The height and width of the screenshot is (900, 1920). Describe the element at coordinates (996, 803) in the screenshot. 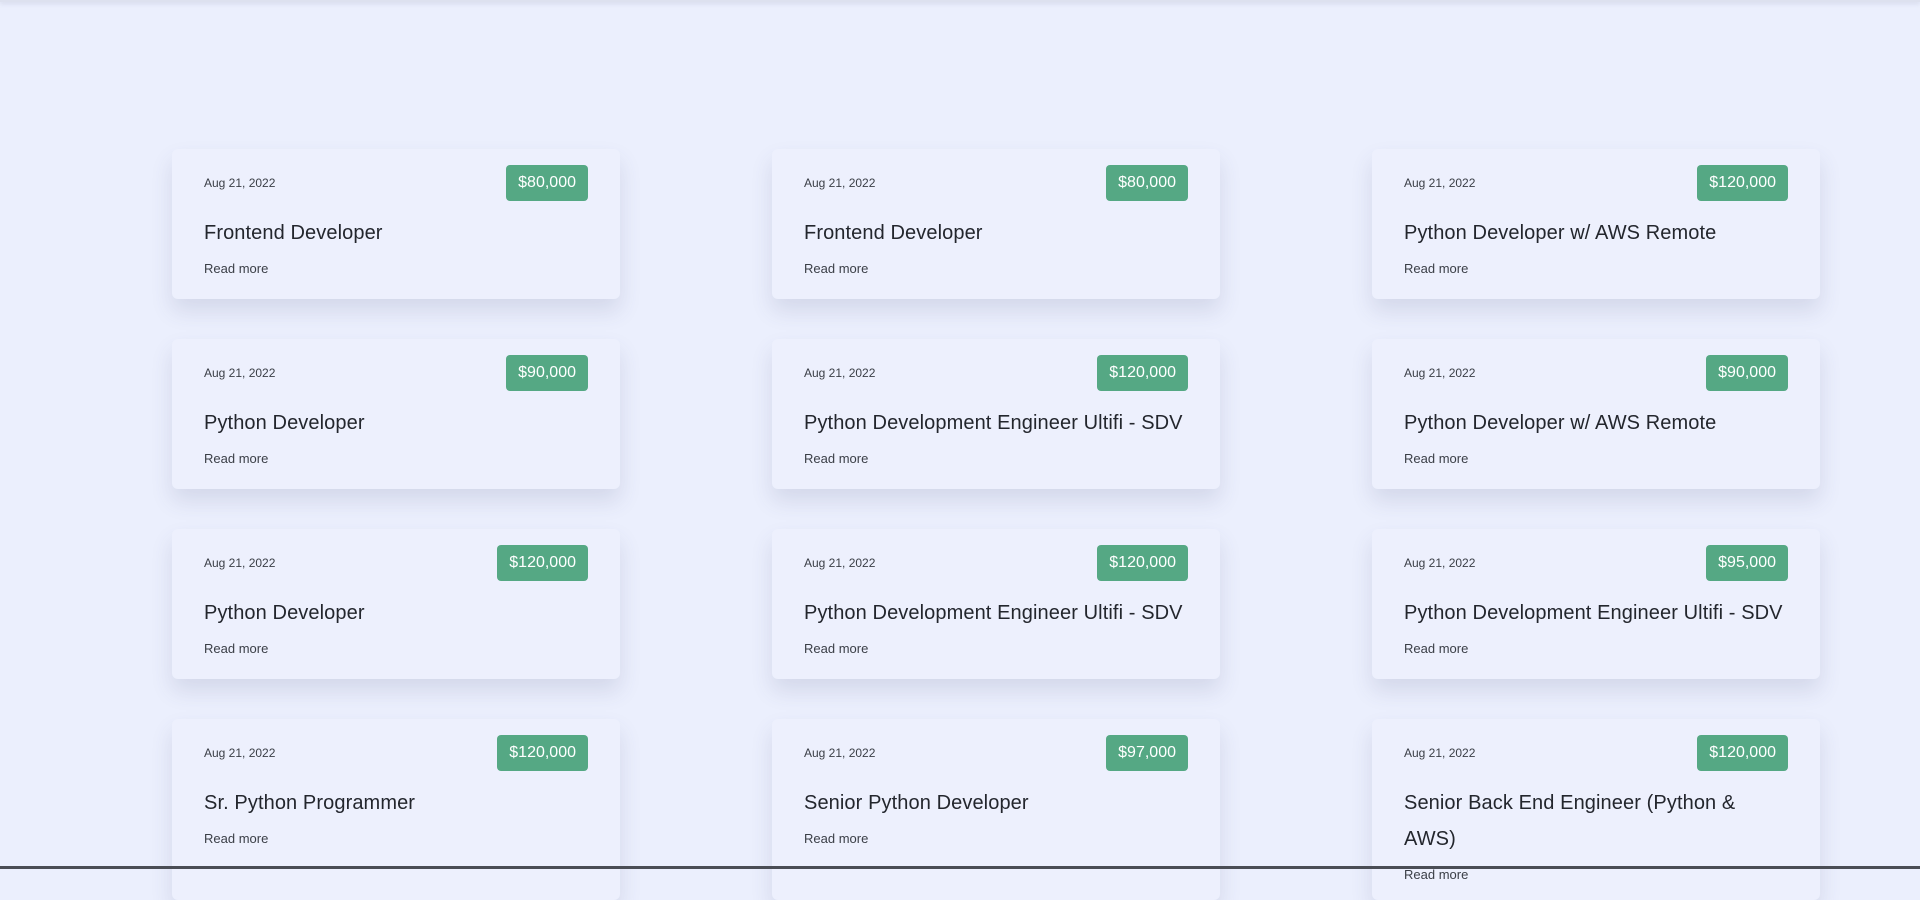

I see `job-title: Senior Python Developer` at that location.